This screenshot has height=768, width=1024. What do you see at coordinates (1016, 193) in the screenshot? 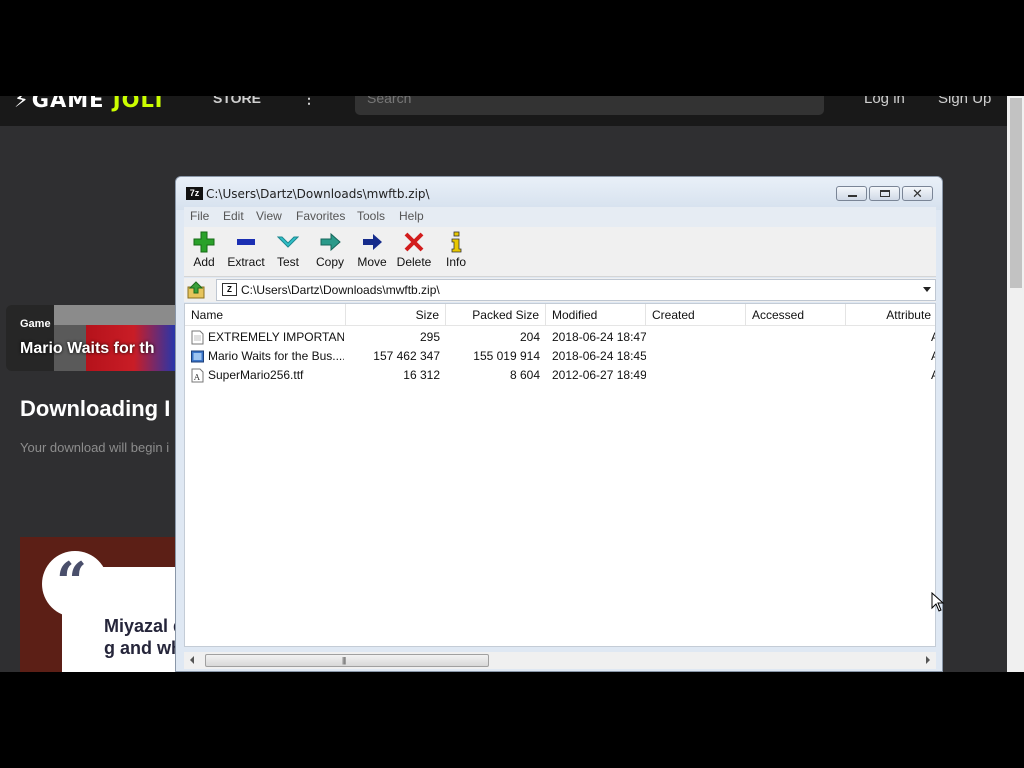
I see `page-scrollbar-thumb` at bounding box center [1016, 193].